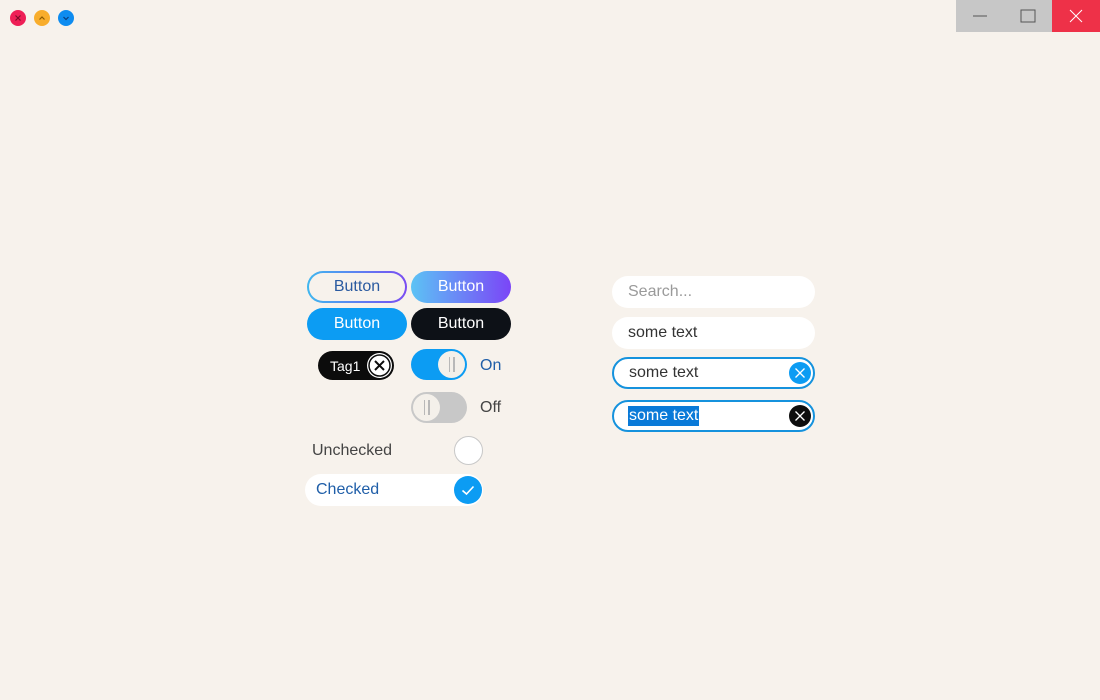 The height and width of the screenshot is (700, 1100). I want to click on toggle-off-switch, so click(439, 407).